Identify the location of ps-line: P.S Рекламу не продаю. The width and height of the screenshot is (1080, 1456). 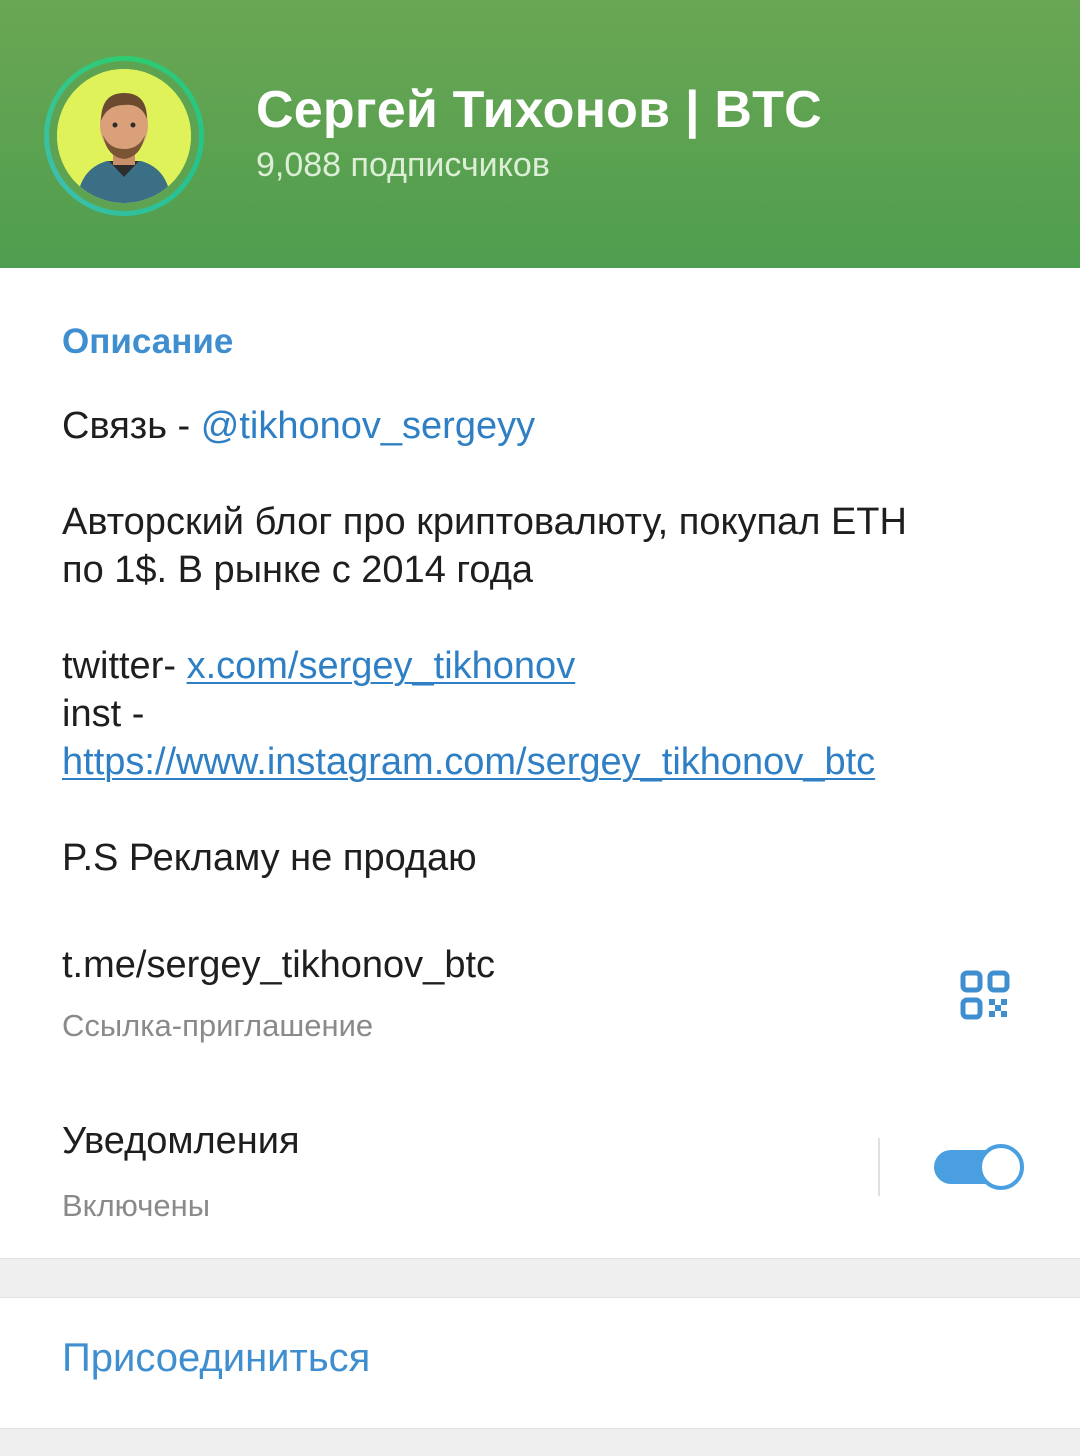
(269, 858).